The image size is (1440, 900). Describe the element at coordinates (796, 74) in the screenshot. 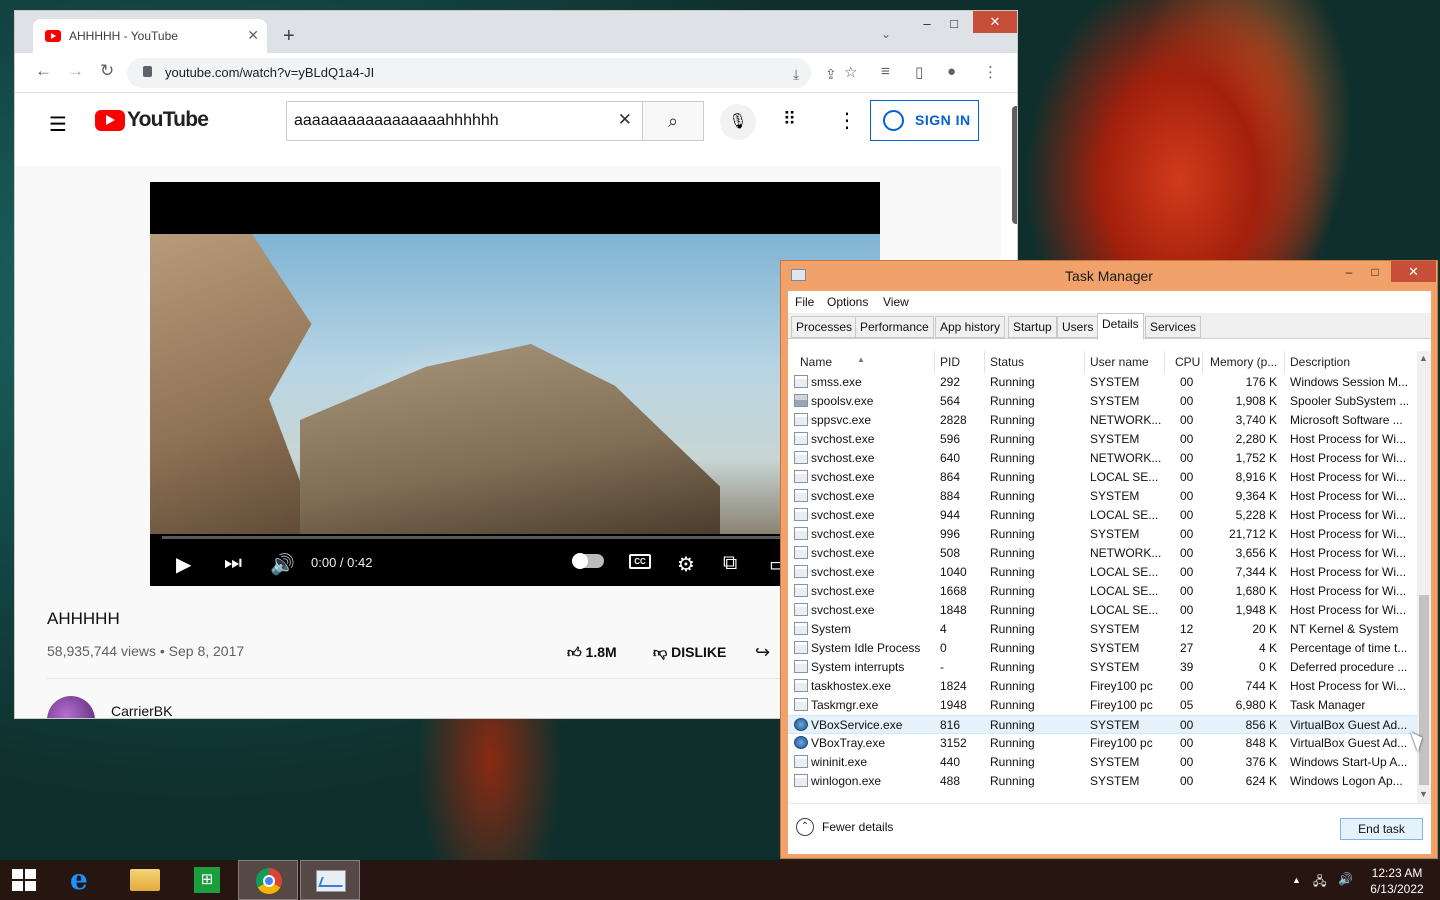

I see `install-app-icon: ⤓` at that location.